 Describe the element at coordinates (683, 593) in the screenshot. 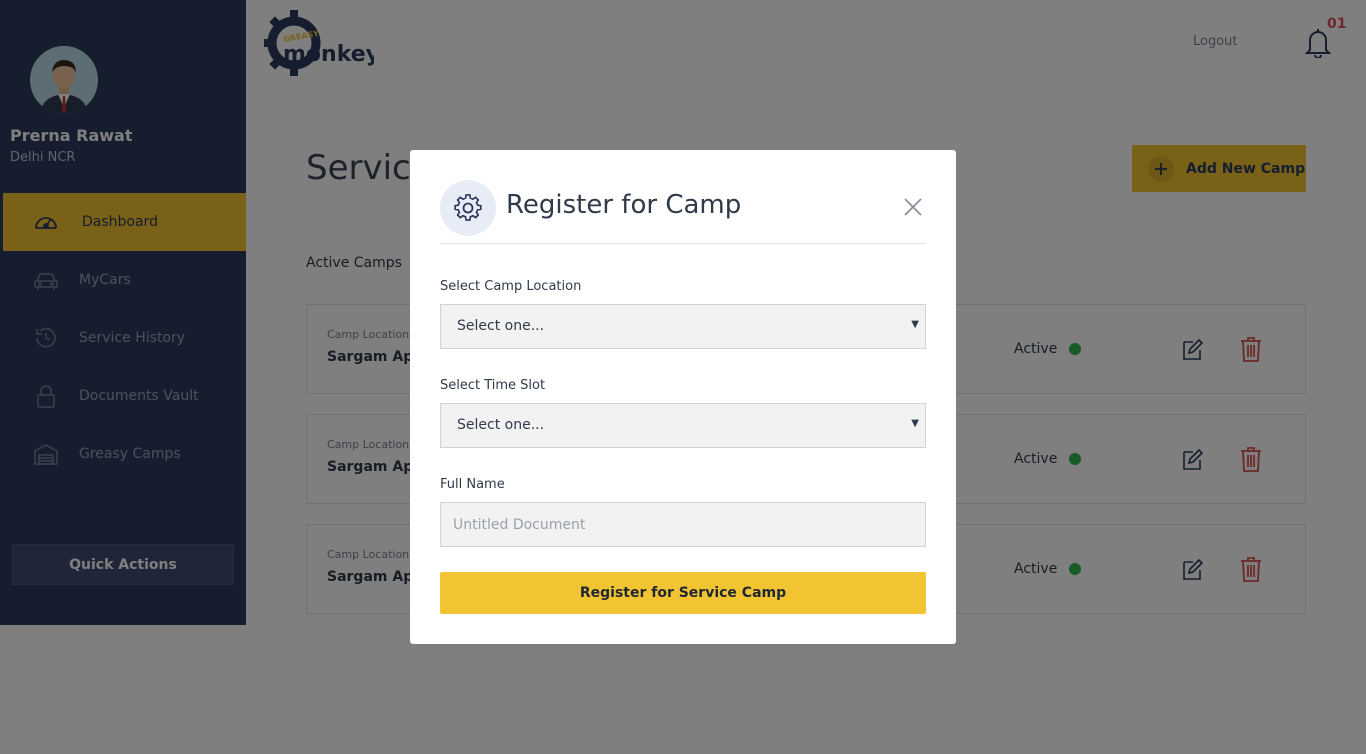

I see `register-service-camp-button: Register for Service Camp` at that location.